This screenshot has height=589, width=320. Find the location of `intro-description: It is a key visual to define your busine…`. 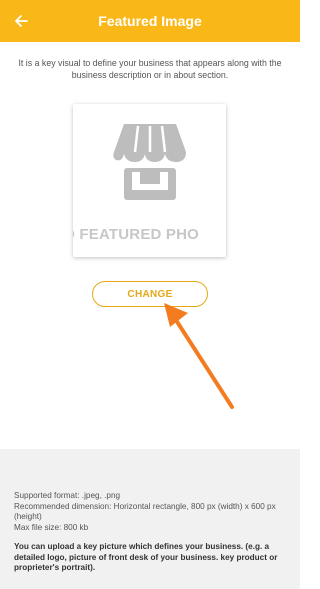

intro-description: It is a key visual to define your busine… is located at coordinates (150, 69).